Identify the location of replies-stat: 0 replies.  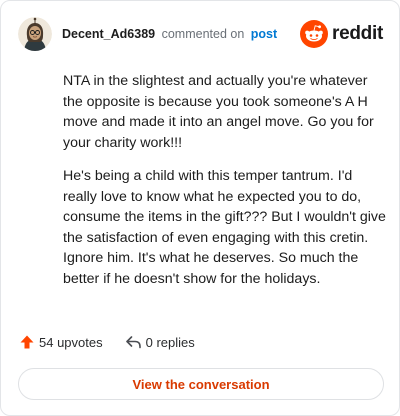
(160, 342).